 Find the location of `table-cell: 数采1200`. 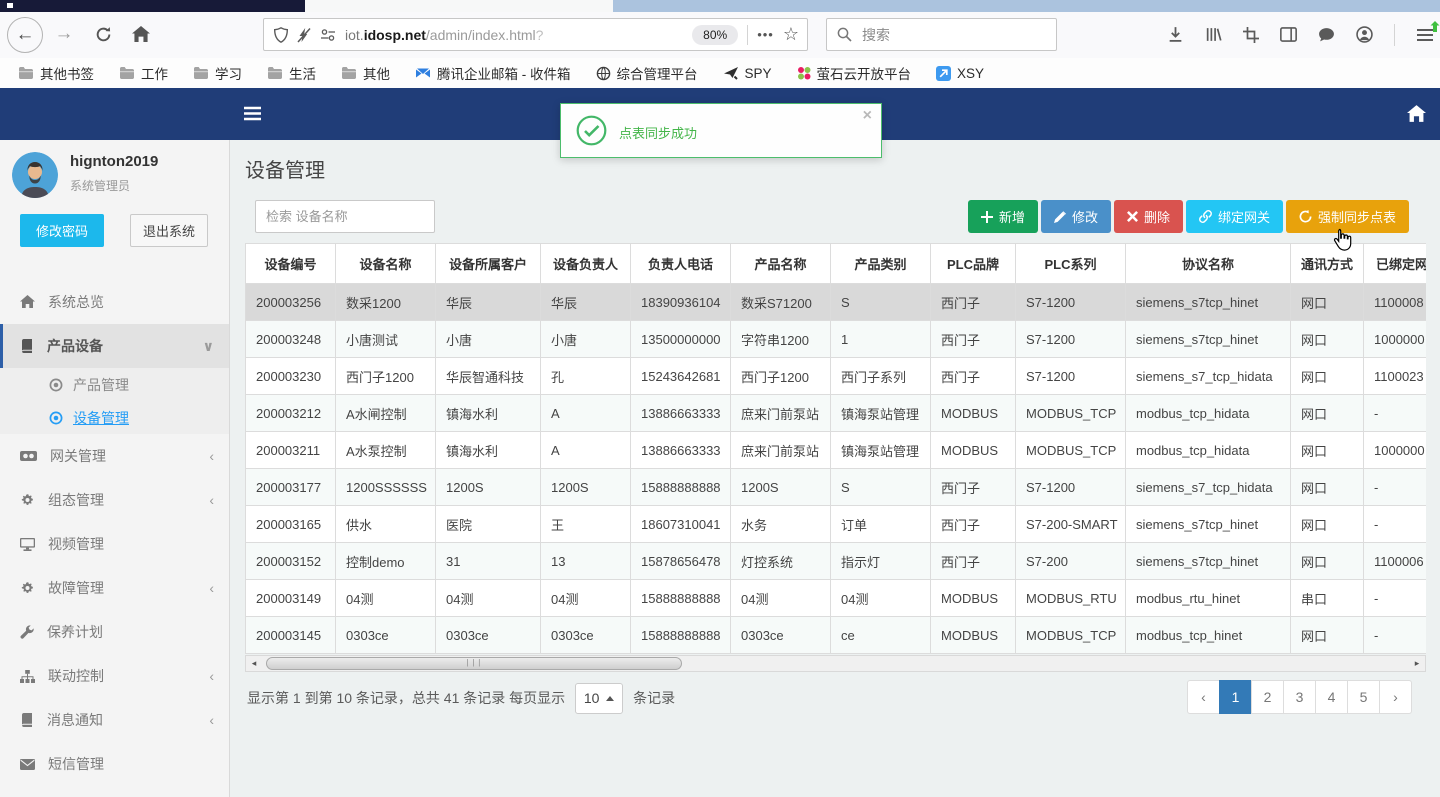

table-cell: 数采1200 is located at coordinates (385, 302).